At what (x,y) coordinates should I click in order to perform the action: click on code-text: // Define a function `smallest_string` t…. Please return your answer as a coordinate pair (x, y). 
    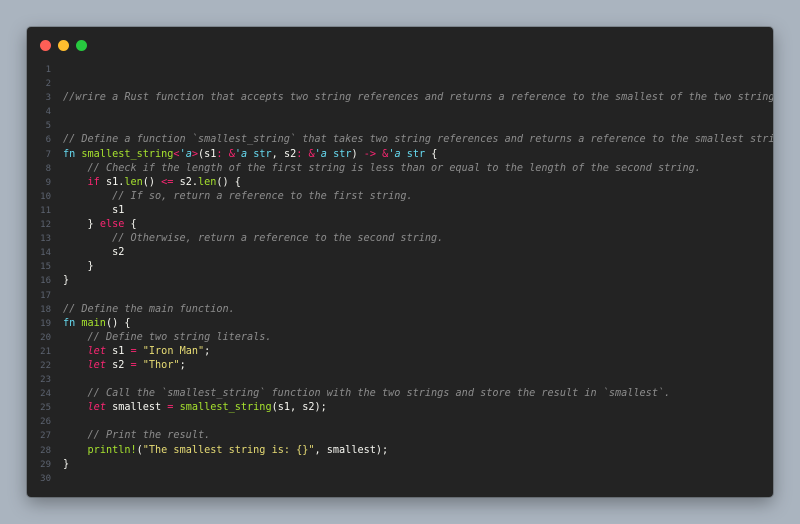
    Looking at the image, I should click on (418, 140).